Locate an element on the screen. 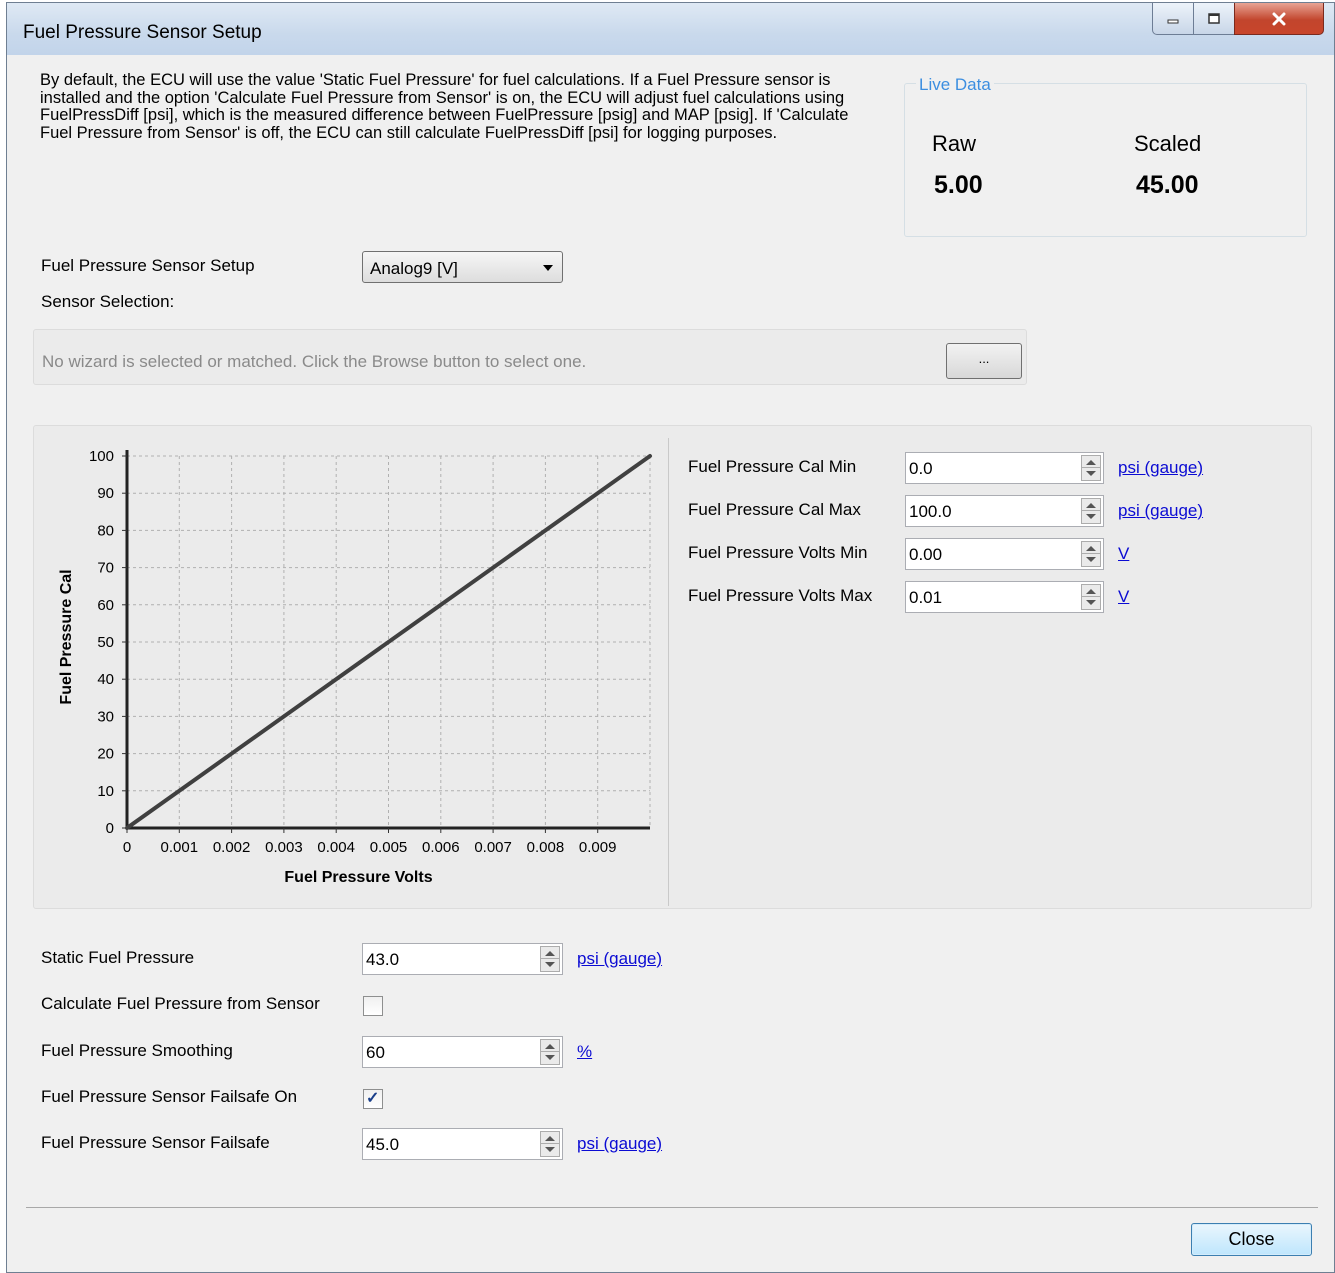 The width and height of the screenshot is (1335, 1273). y-tick-label: 90 is located at coordinates (105, 493).